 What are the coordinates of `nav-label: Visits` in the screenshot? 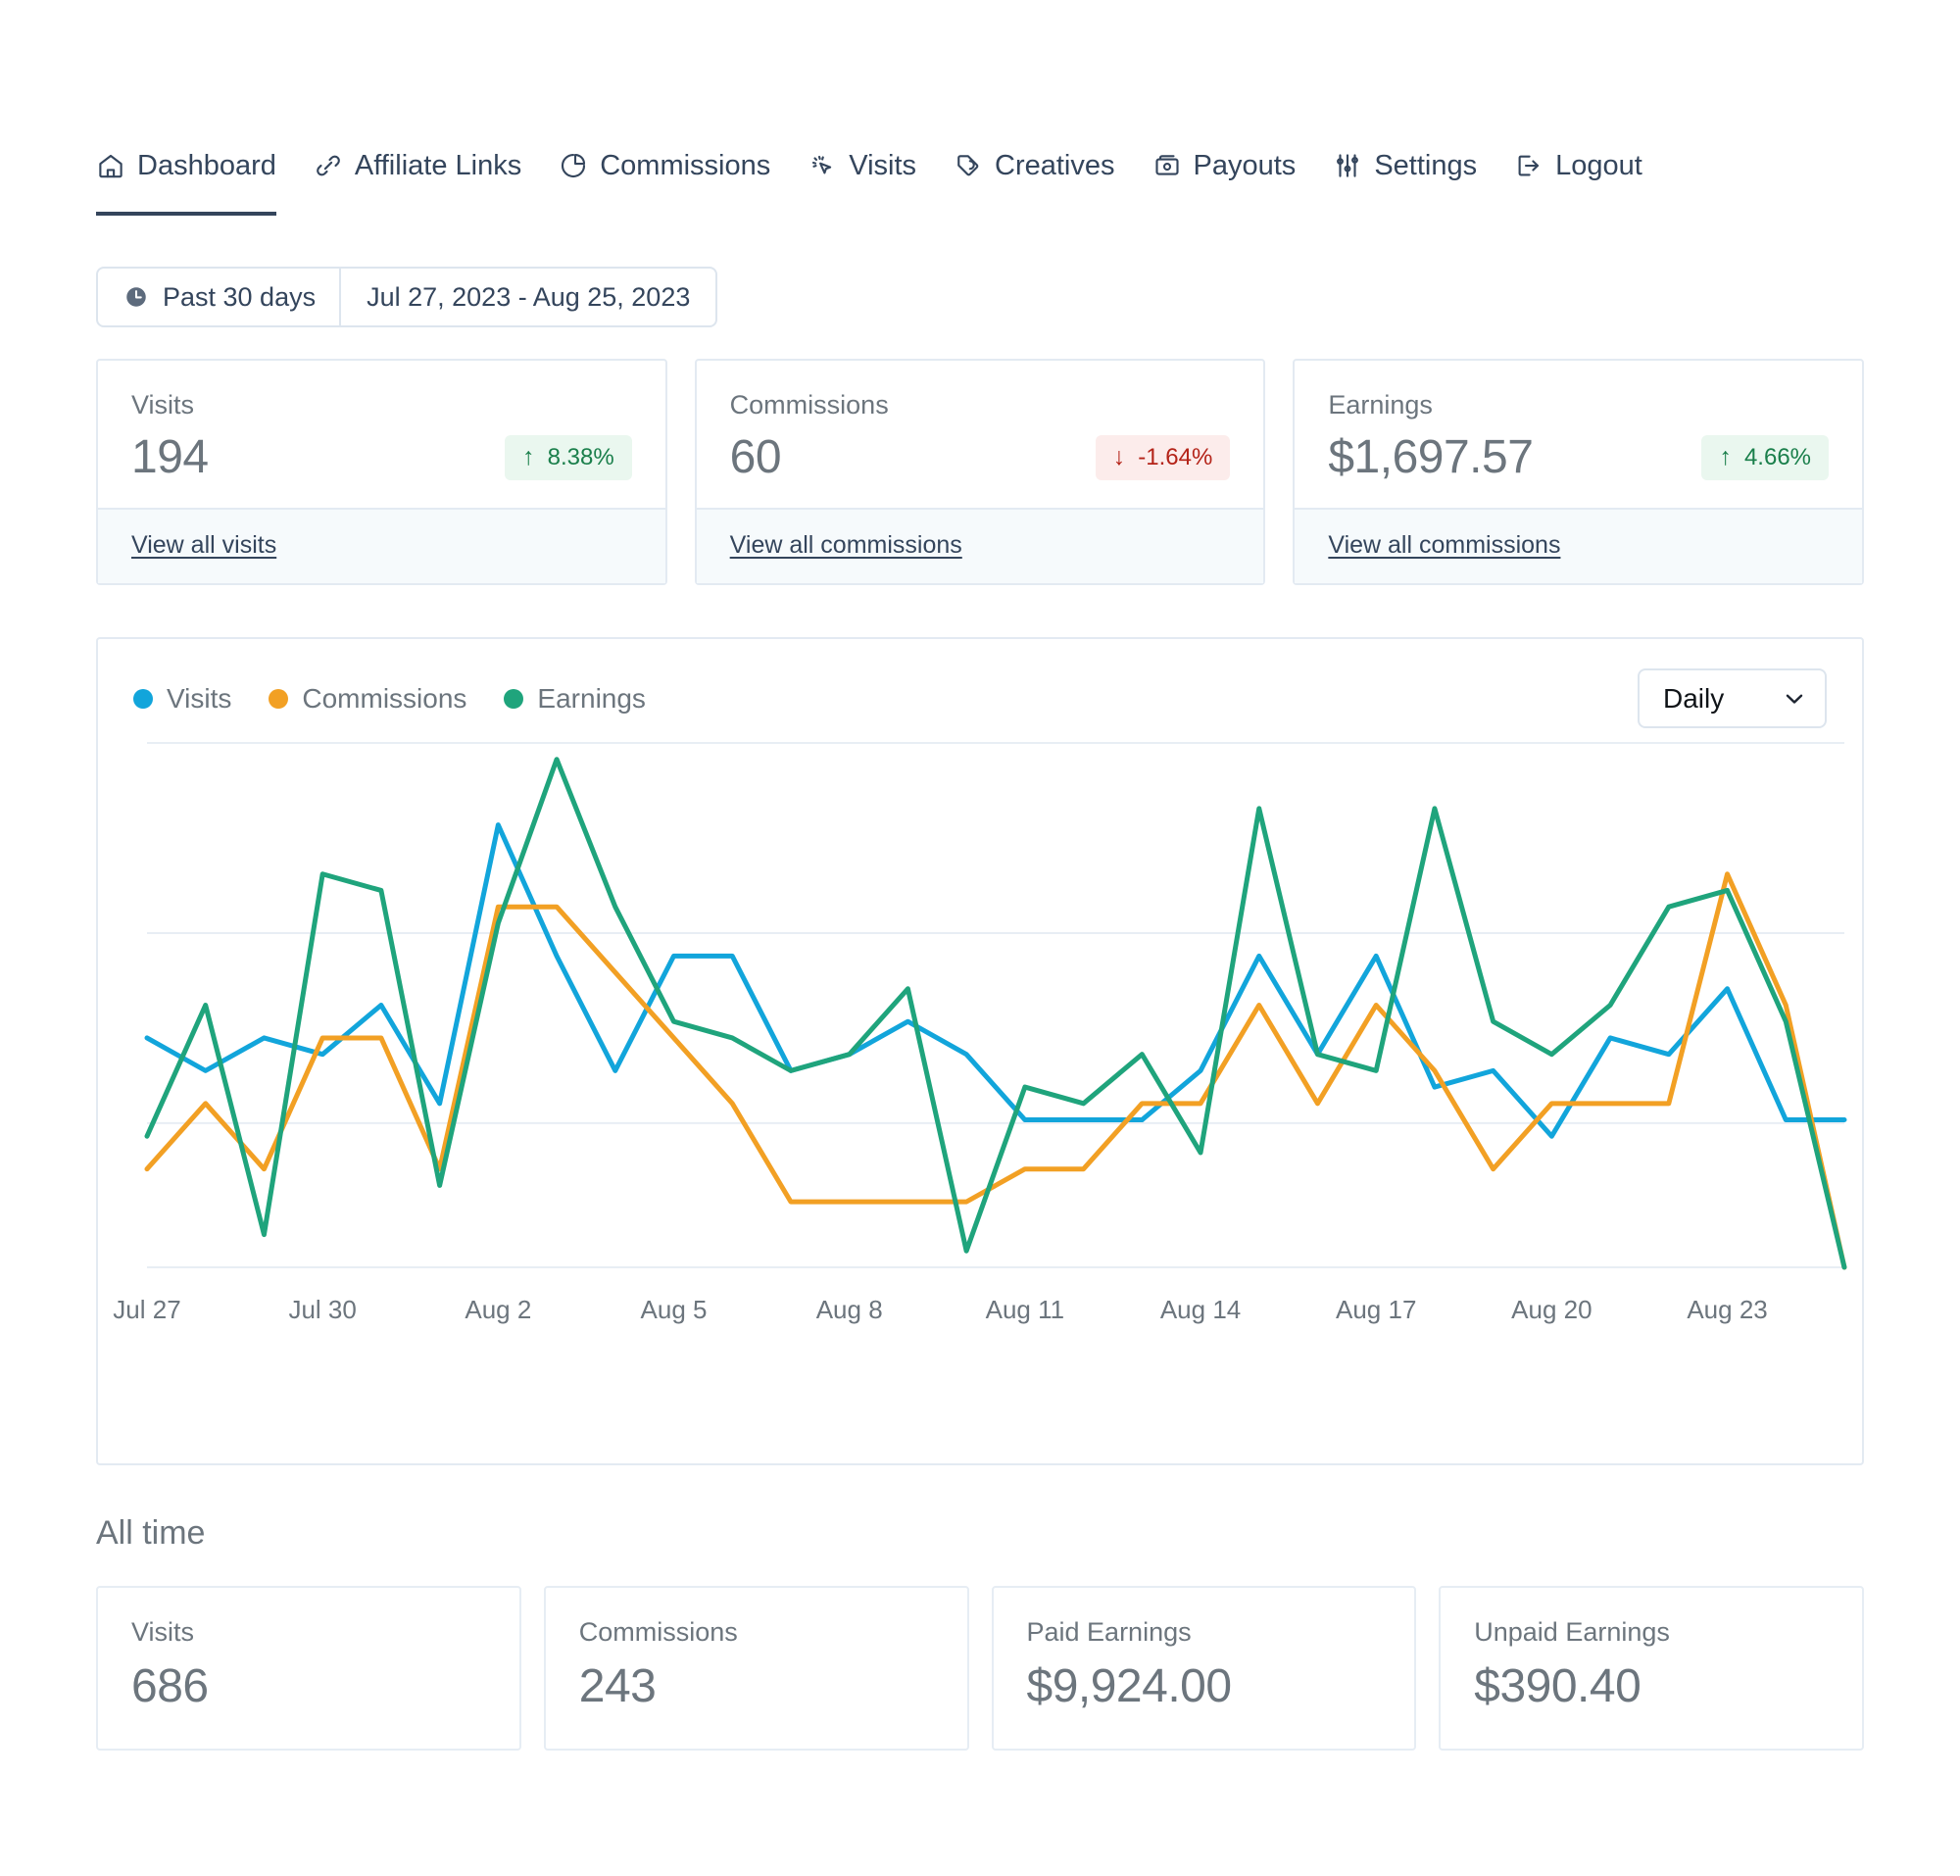 It's located at (883, 165).